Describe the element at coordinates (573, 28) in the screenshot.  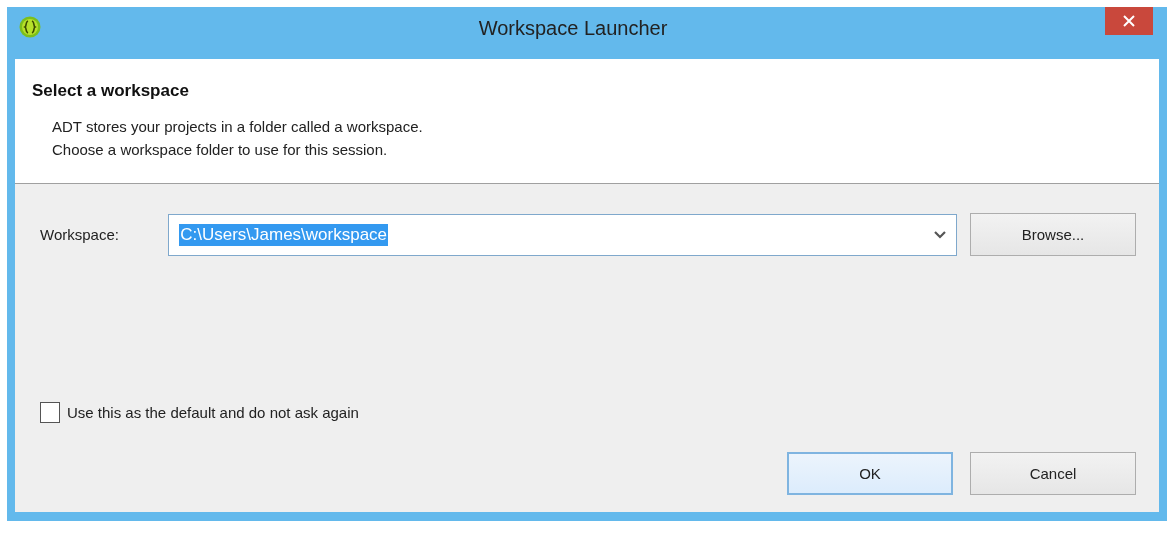
I see `window-title: Workspace Launcher` at that location.